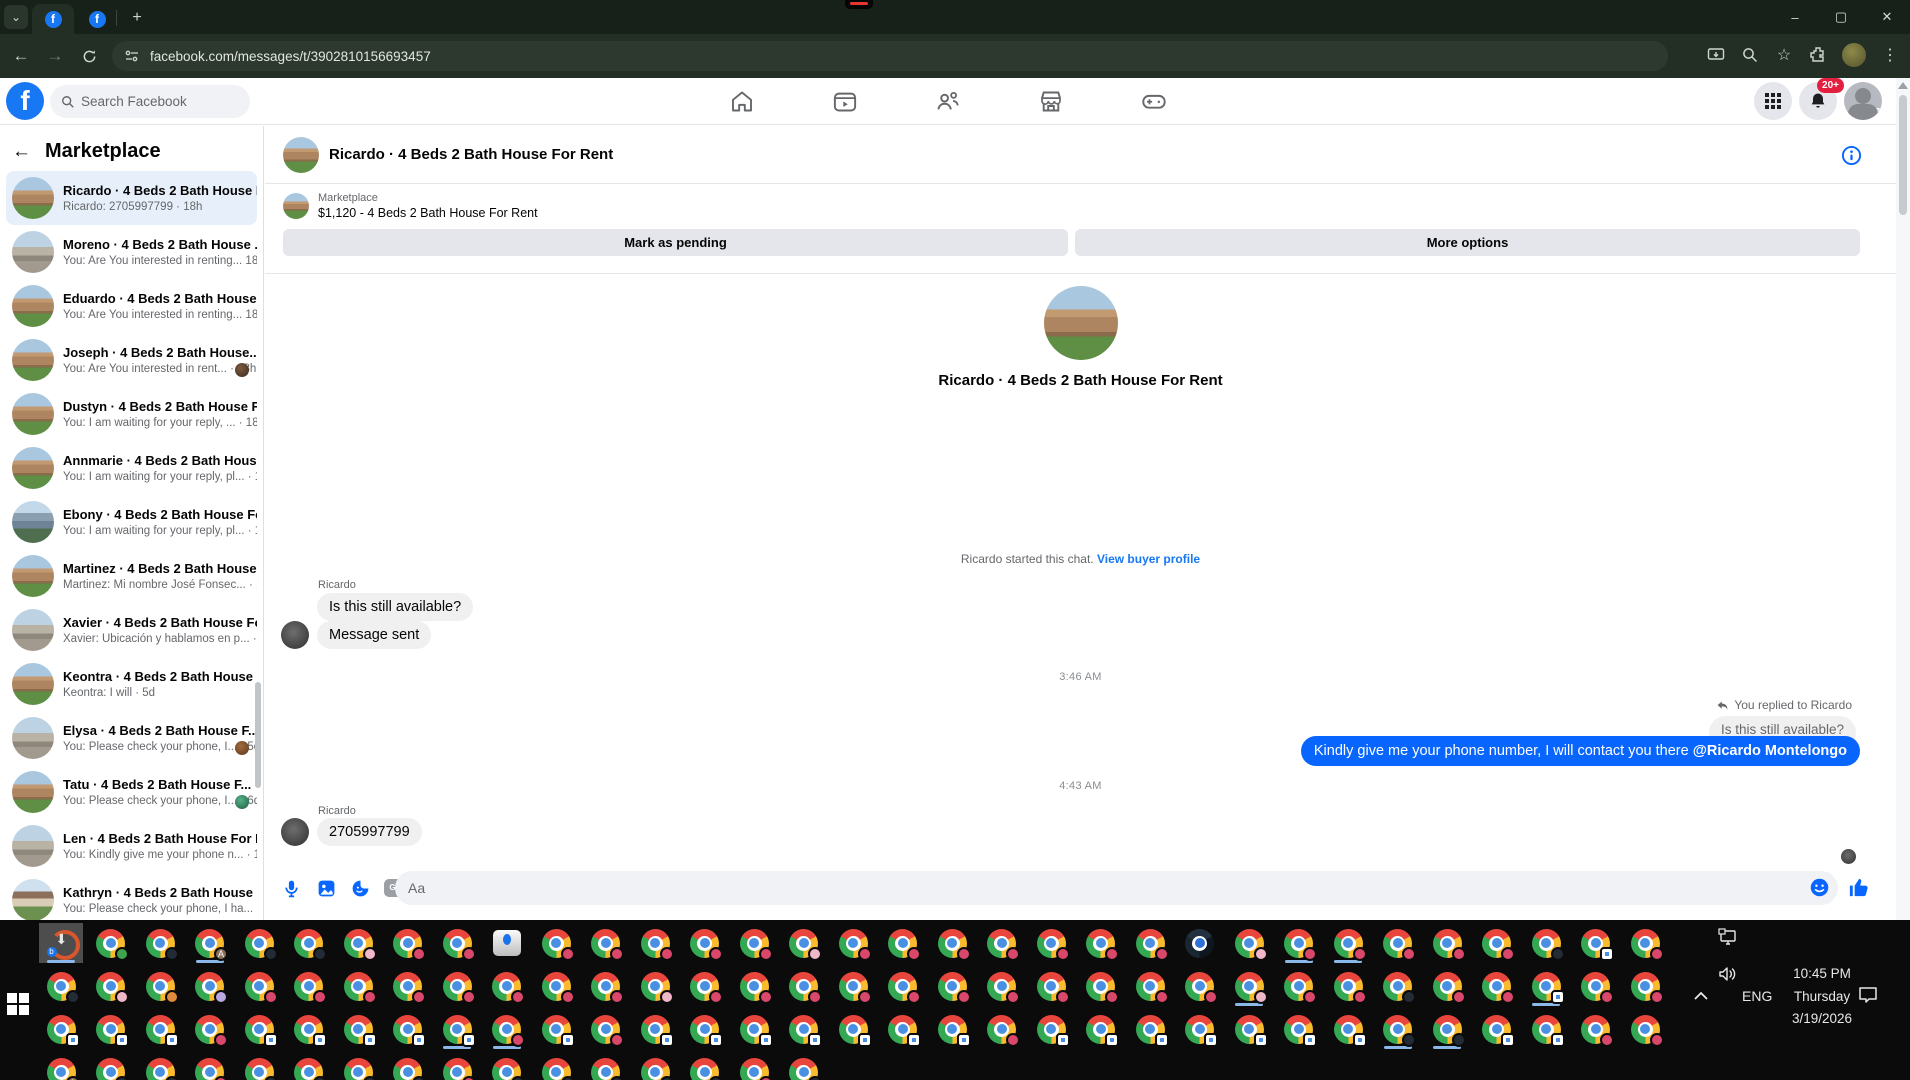 The height and width of the screenshot is (1080, 1910). Describe the element at coordinates (374, 635) in the screenshot. I see `message-bubble: Message sent` at that location.